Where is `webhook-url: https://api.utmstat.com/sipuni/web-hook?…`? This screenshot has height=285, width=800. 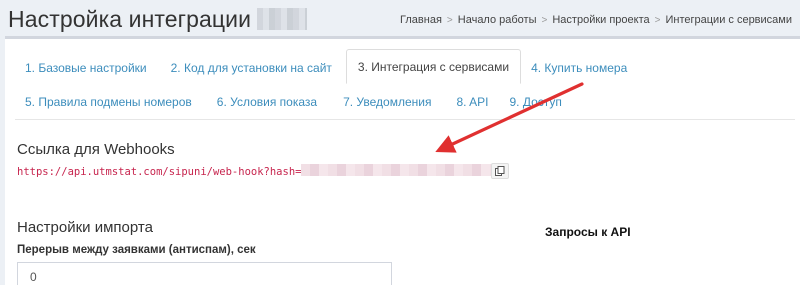
webhook-url: https://api.utmstat.com/sipuni/web-hook?… is located at coordinates (254, 171).